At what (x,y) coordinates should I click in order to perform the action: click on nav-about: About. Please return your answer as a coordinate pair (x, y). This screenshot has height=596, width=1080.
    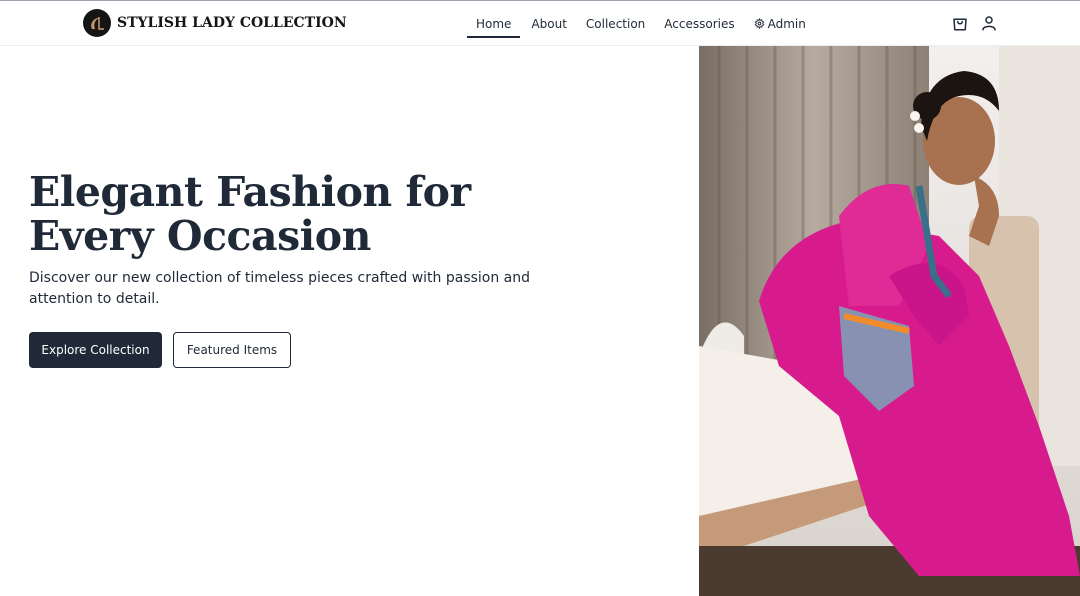
    Looking at the image, I should click on (548, 23).